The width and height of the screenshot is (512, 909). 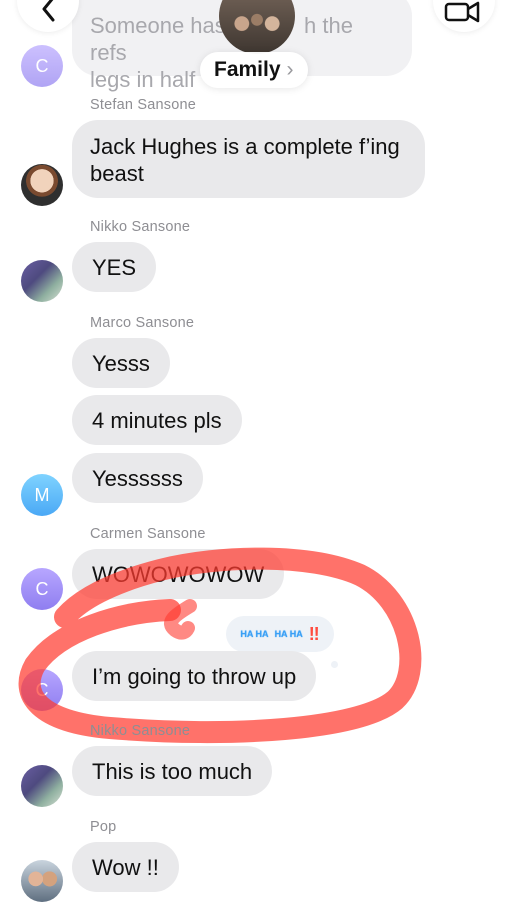 What do you see at coordinates (172, 771) in the screenshot?
I see `message-bubble: This is too much` at bounding box center [172, 771].